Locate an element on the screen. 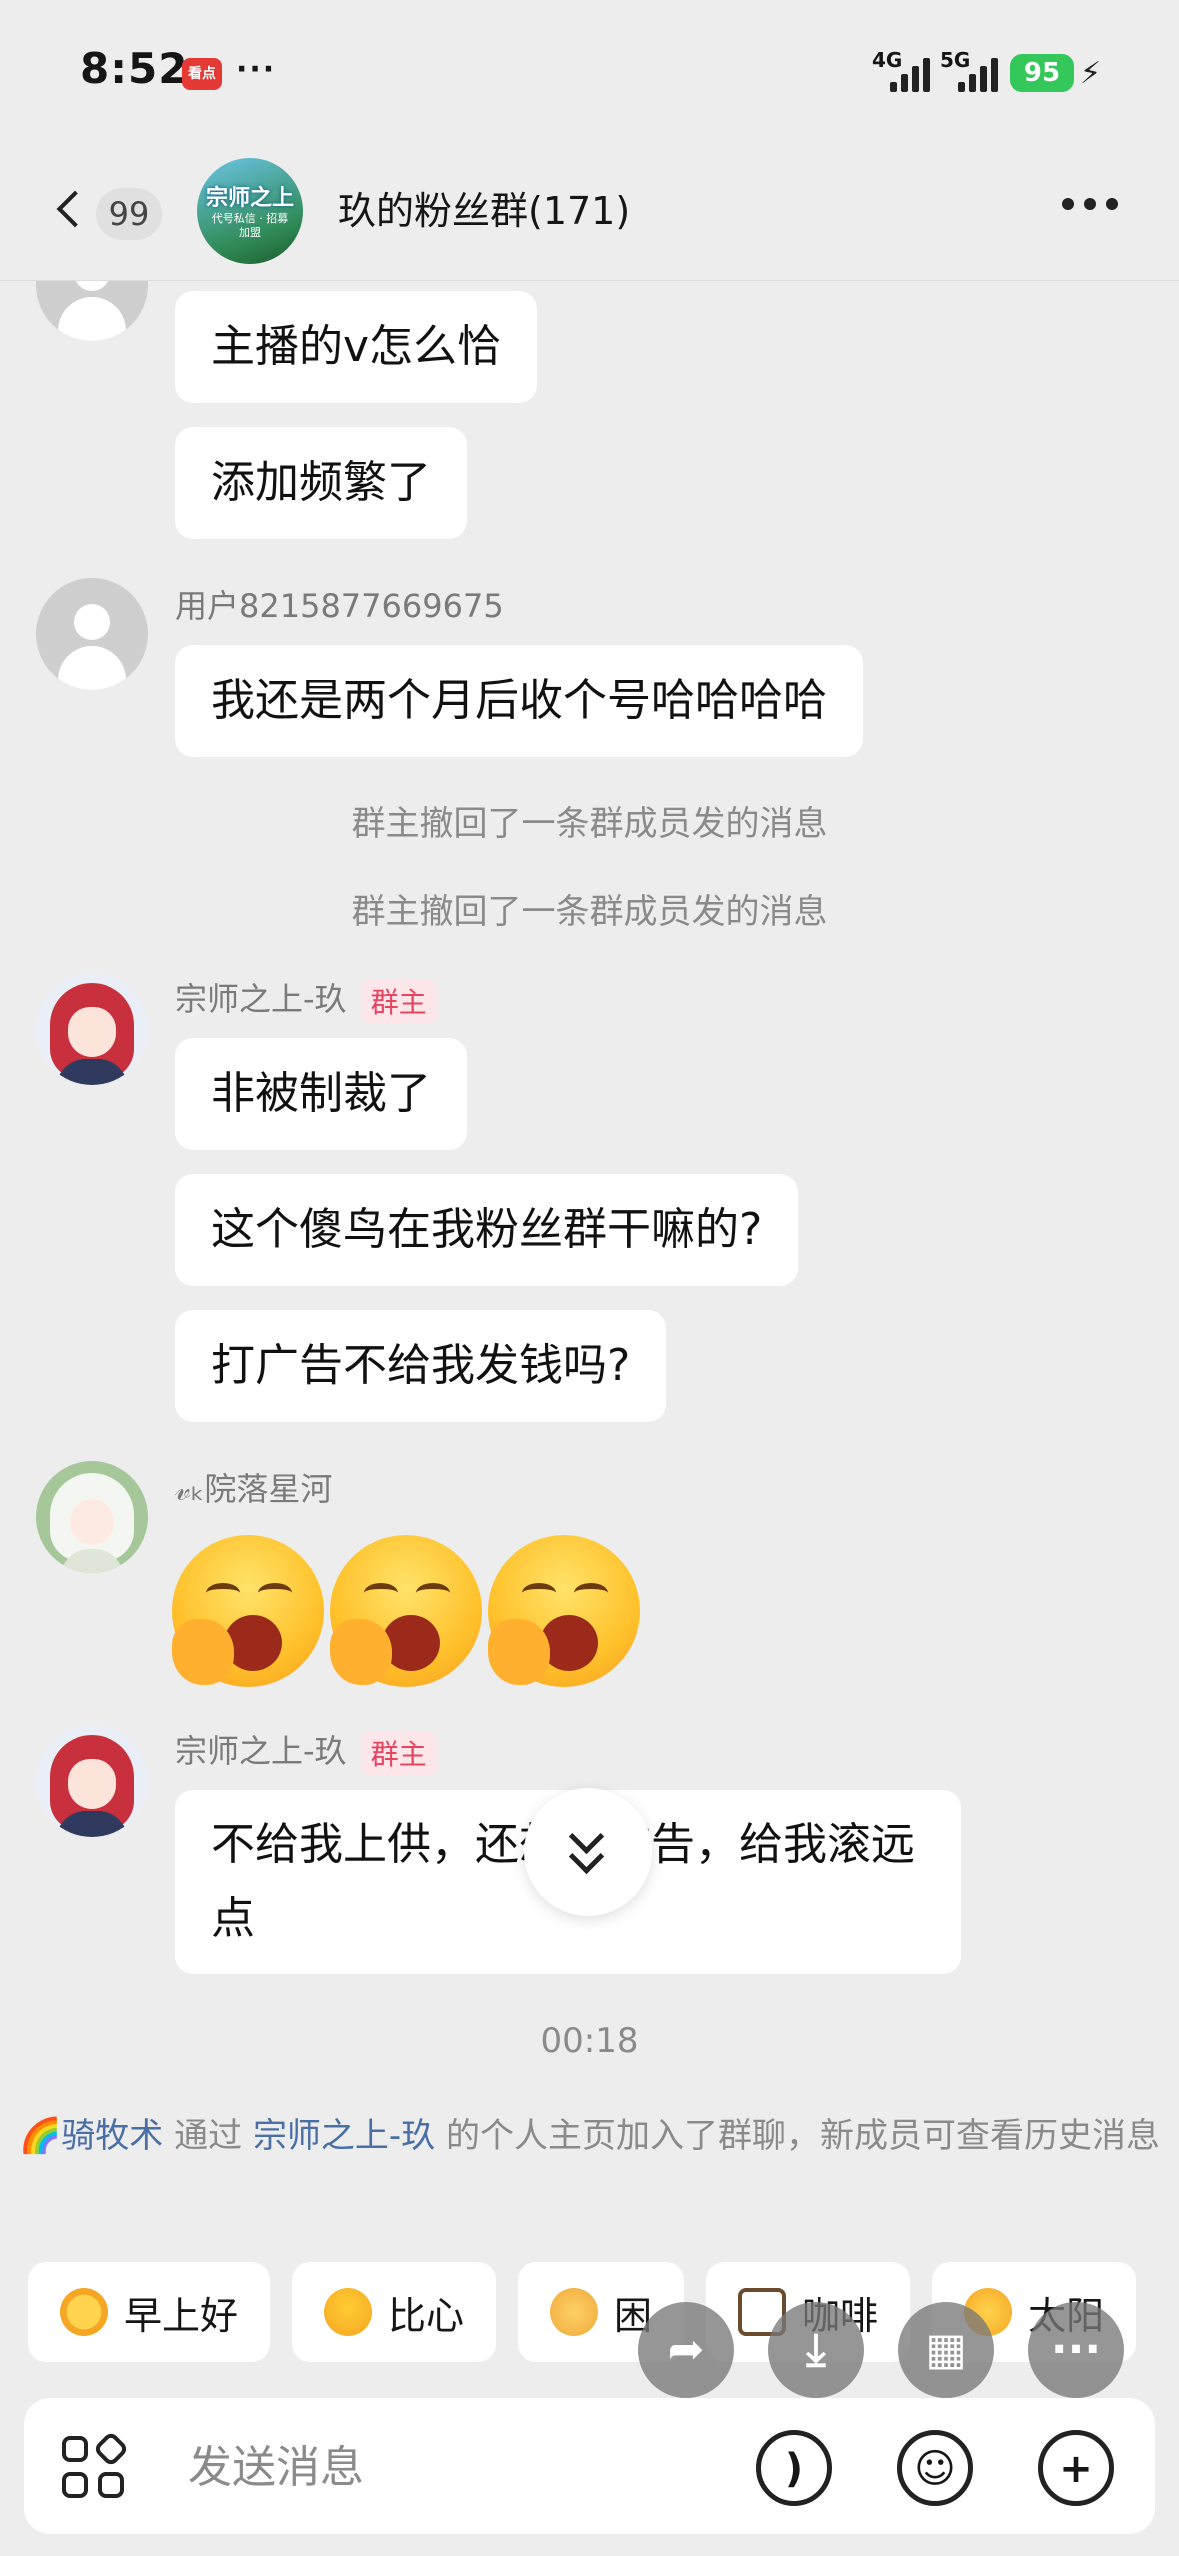  grid-icon: ▦ is located at coordinates (946, 2349).